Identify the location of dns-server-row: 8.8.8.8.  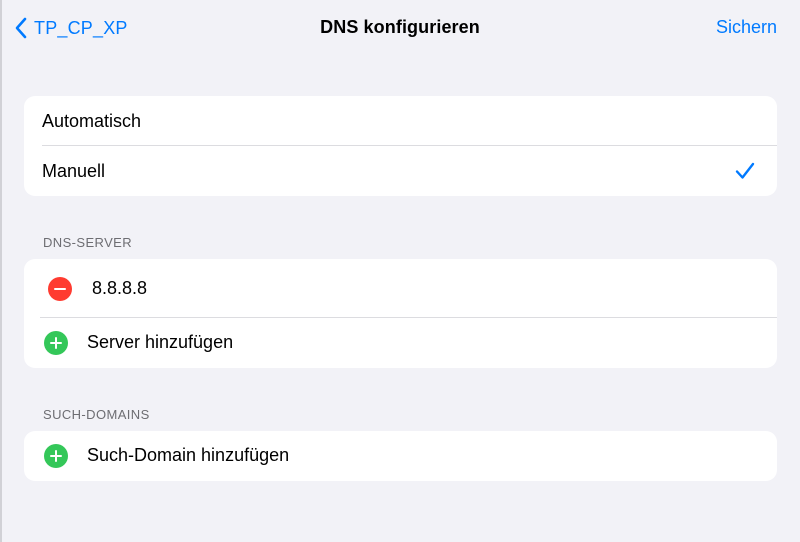
(400, 288).